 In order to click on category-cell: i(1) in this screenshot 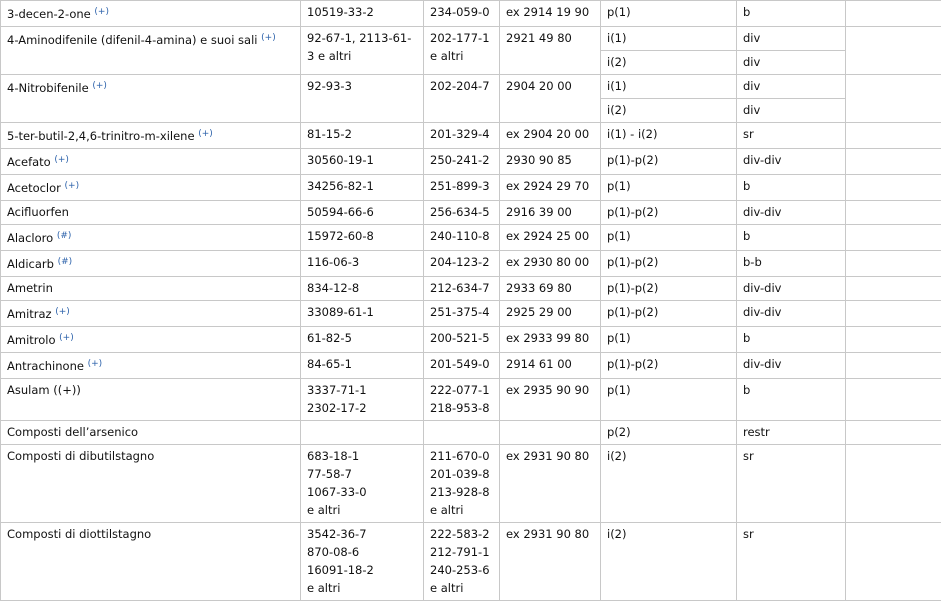, I will do `click(668, 38)`.